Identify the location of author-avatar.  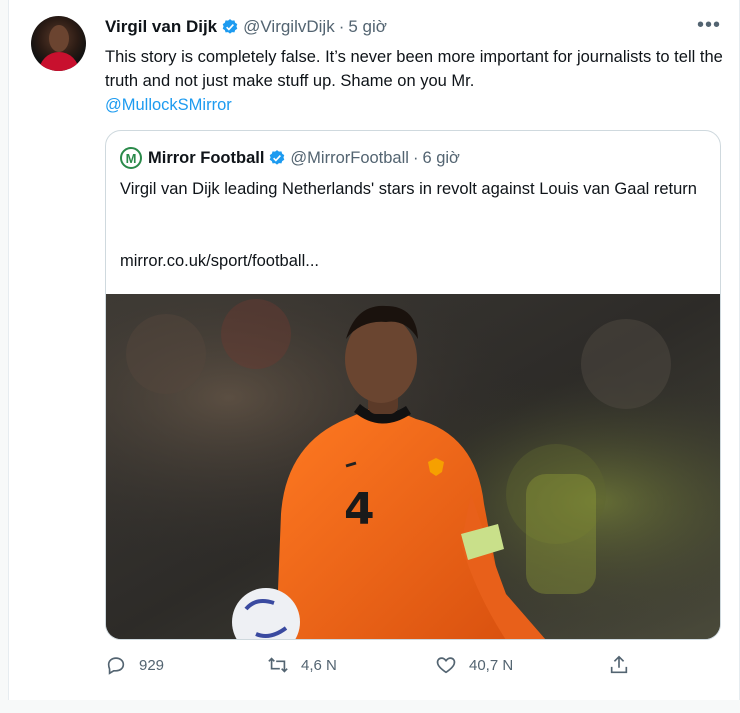
(58, 43).